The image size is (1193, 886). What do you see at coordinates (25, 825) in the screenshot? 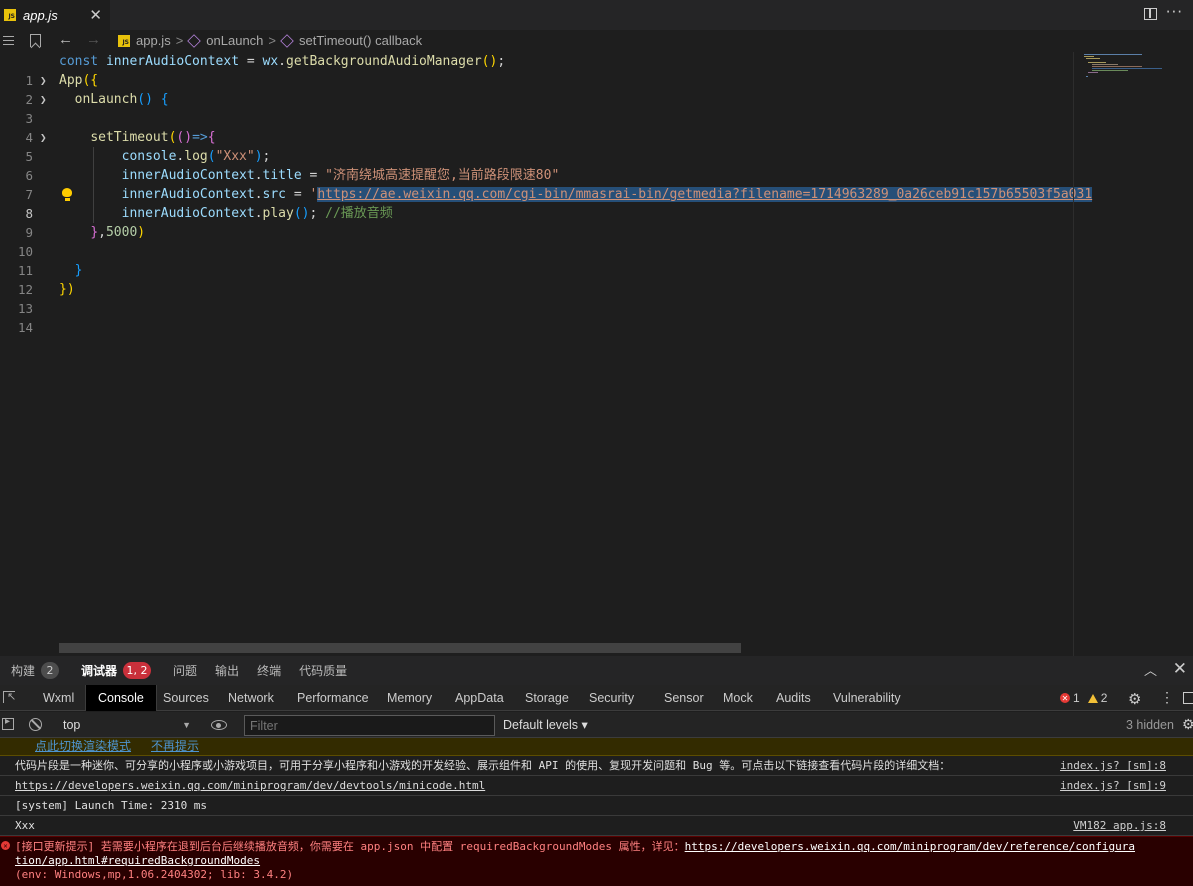
I see `message-text: Xxx` at bounding box center [25, 825].